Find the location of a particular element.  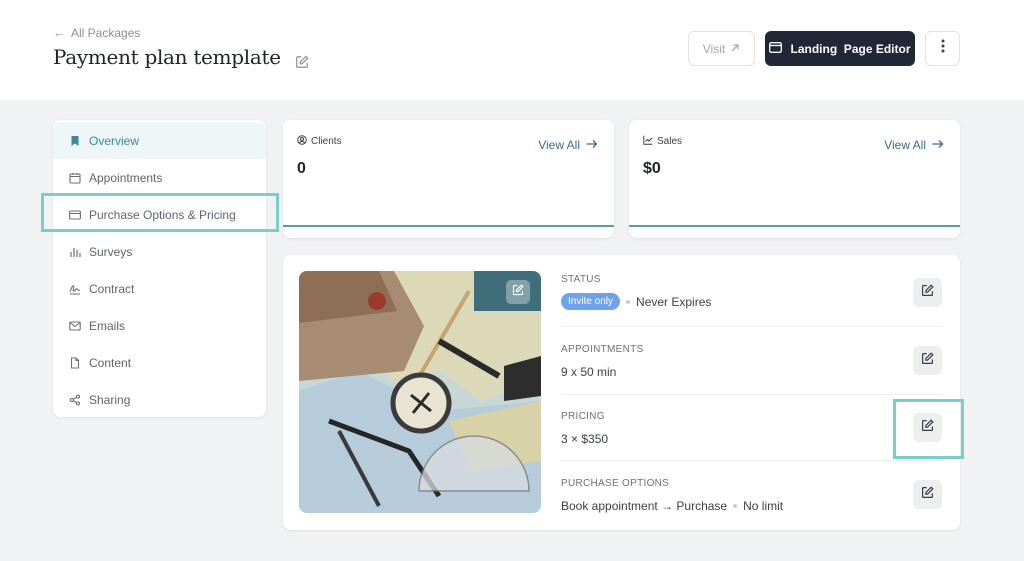

status-label: Status is located at coordinates (581, 279).